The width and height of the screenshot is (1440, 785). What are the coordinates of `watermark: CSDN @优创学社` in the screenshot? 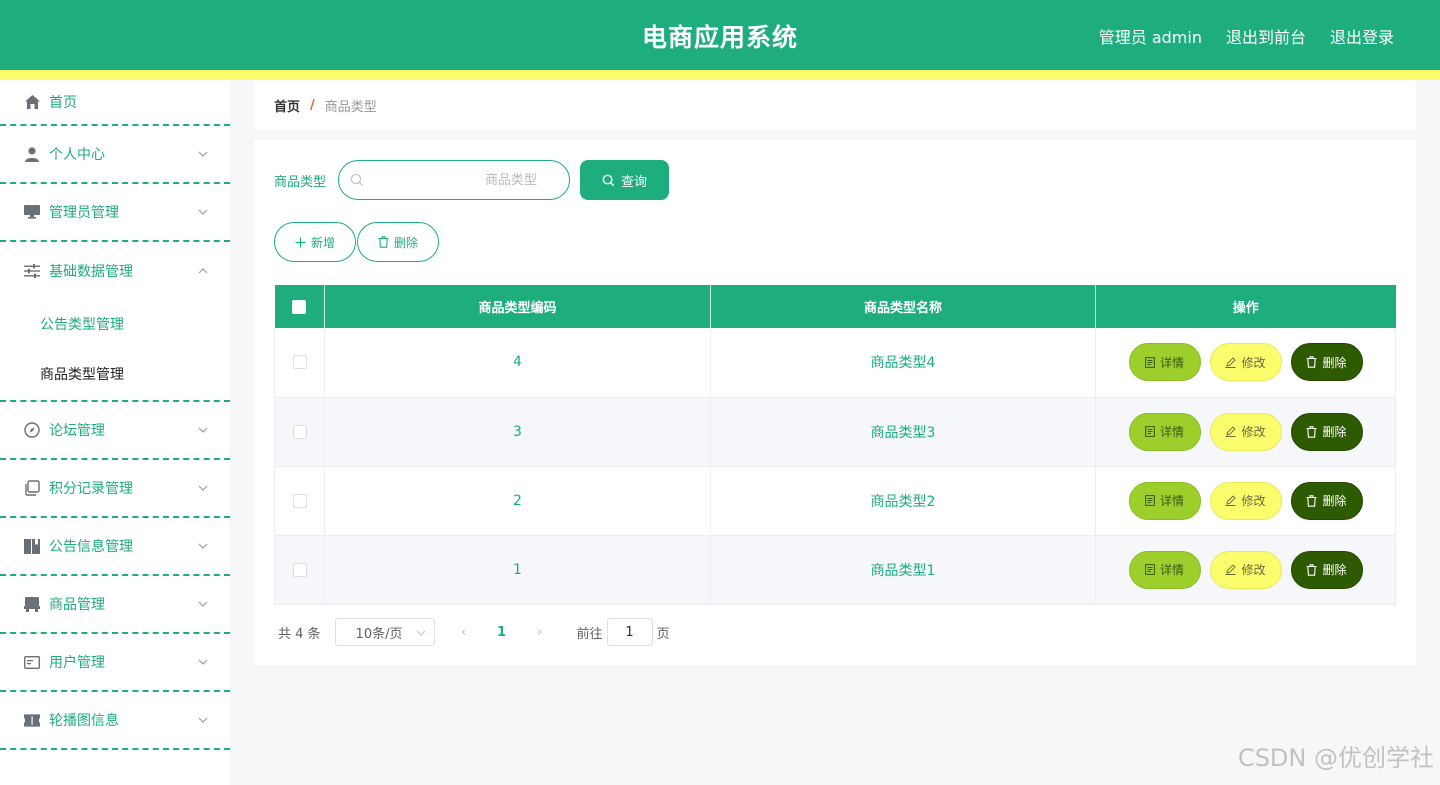 It's located at (1335, 758).